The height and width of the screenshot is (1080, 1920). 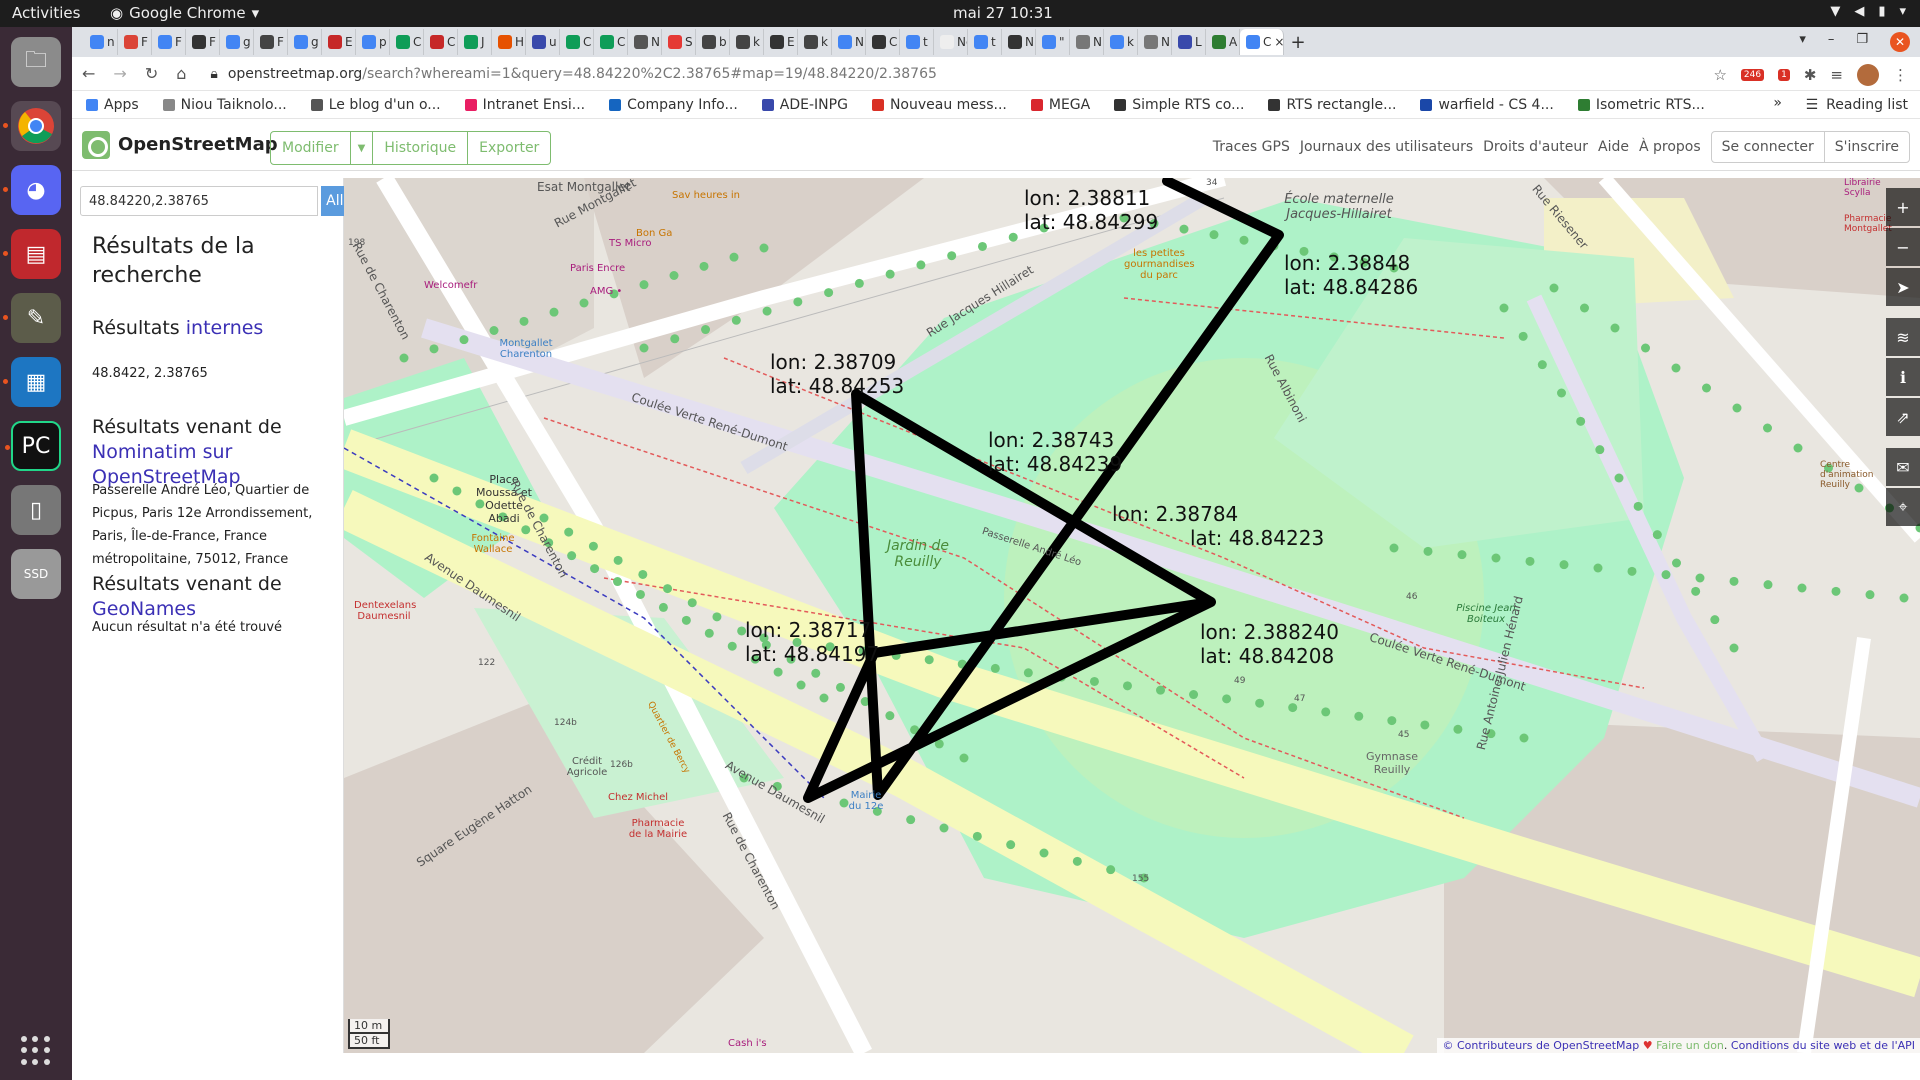 What do you see at coordinates (32, 190) in the screenshot?
I see `discord-icon: ◕` at bounding box center [32, 190].